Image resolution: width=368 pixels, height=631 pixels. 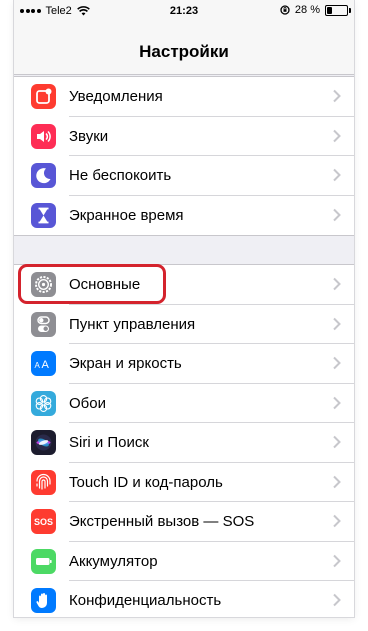 I want to click on settings-item-sos: SOS Экстренный вызов — SOS, so click(x=184, y=522).